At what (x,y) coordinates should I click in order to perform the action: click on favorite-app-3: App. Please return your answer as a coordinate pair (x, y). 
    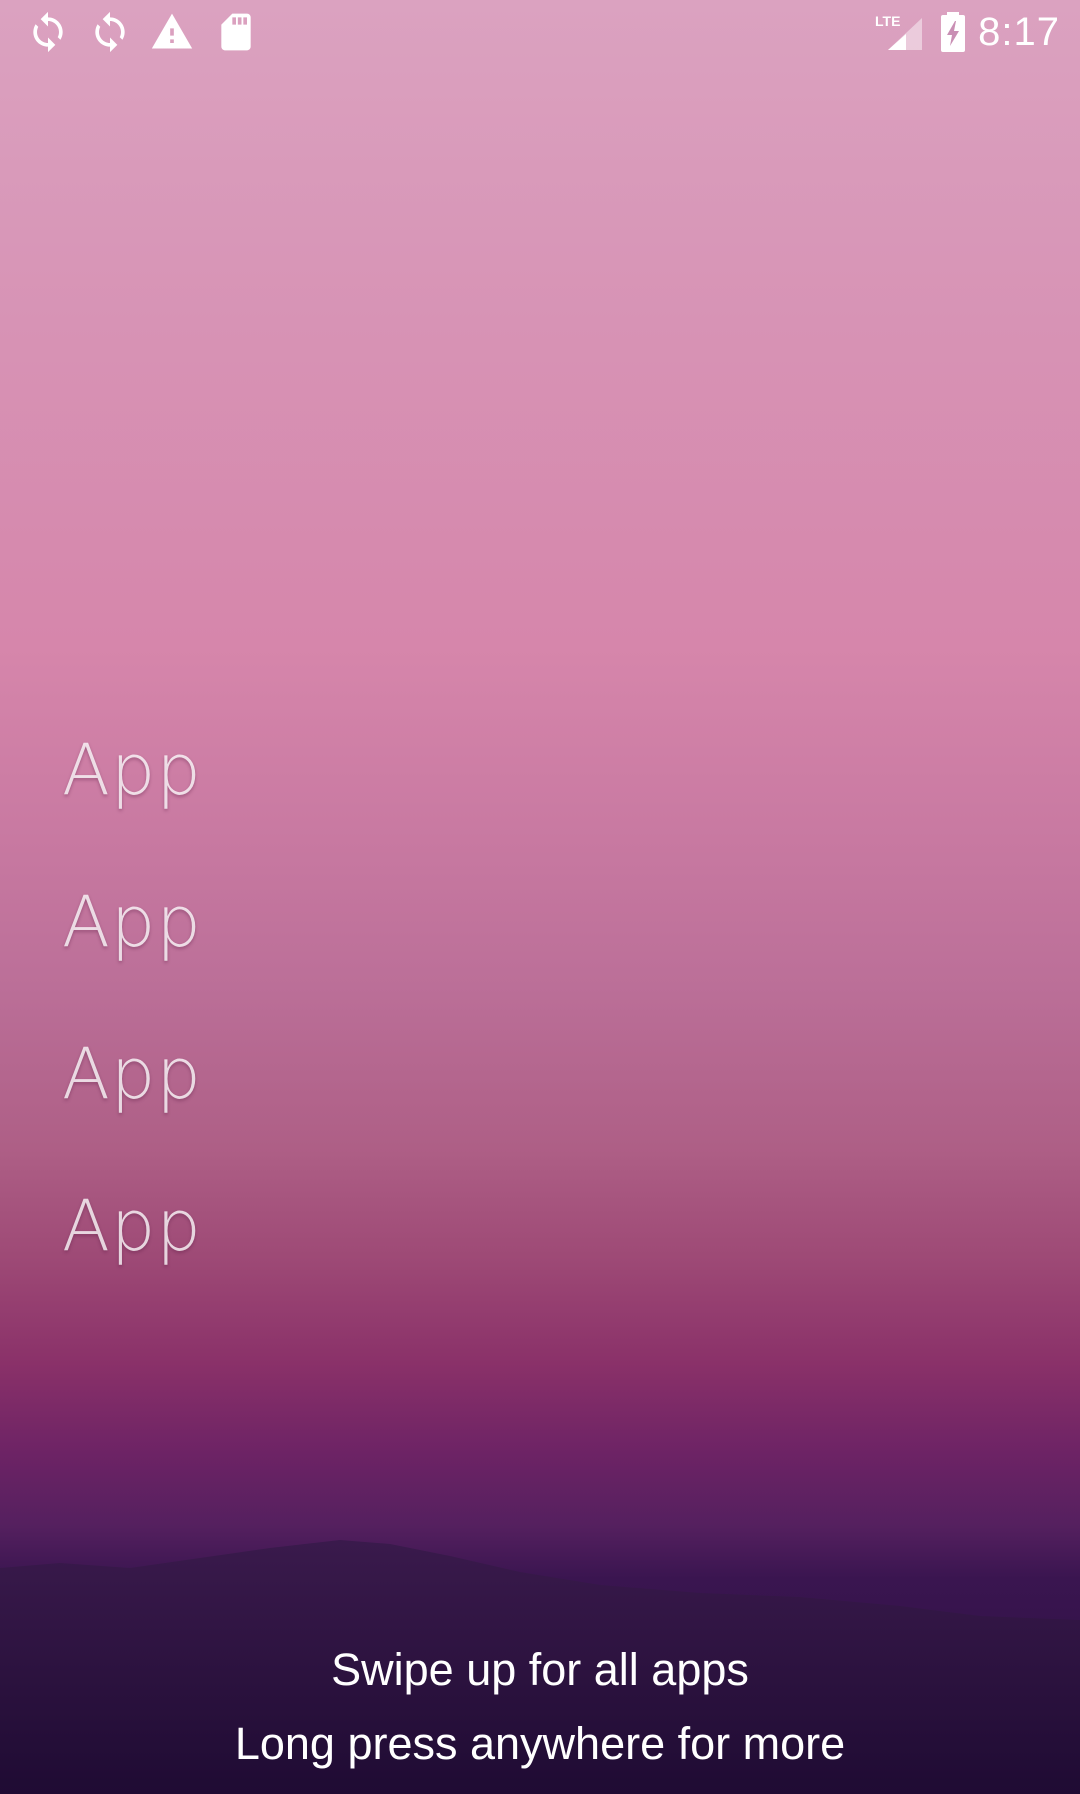
    Looking at the image, I should click on (262, 1074).